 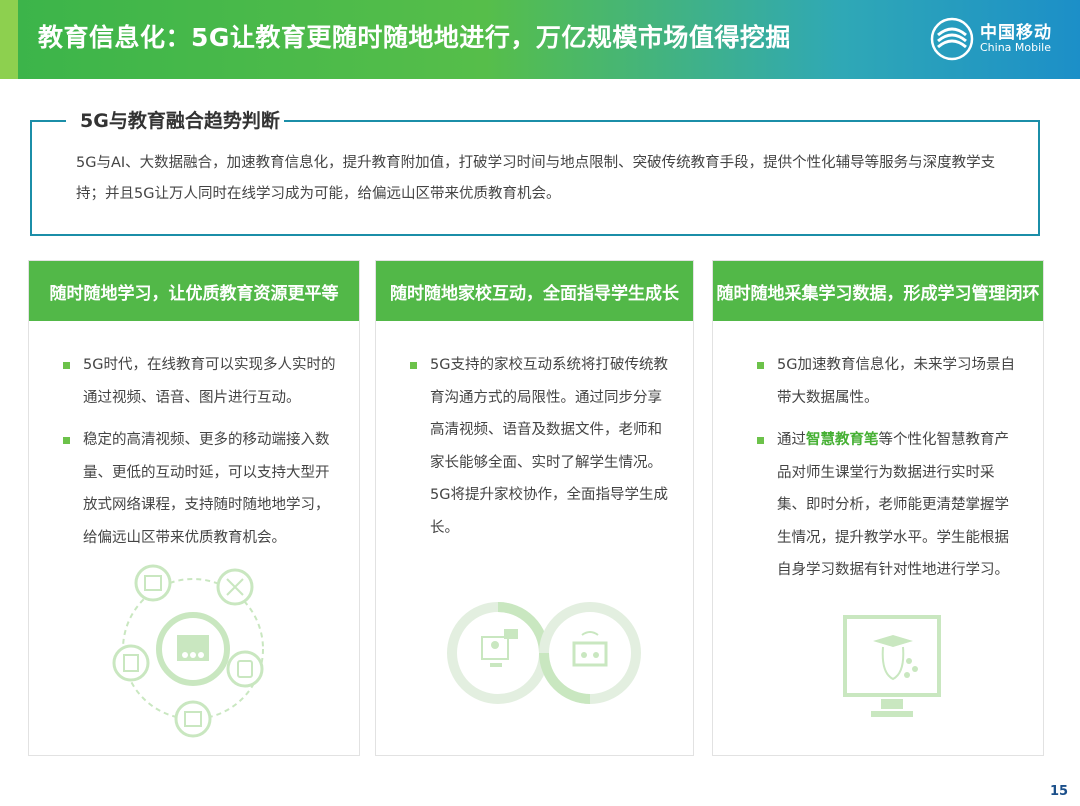 What do you see at coordinates (1016, 32) in the screenshot?
I see `logo-chinese-name: 中国移动` at bounding box center [1016, 32].